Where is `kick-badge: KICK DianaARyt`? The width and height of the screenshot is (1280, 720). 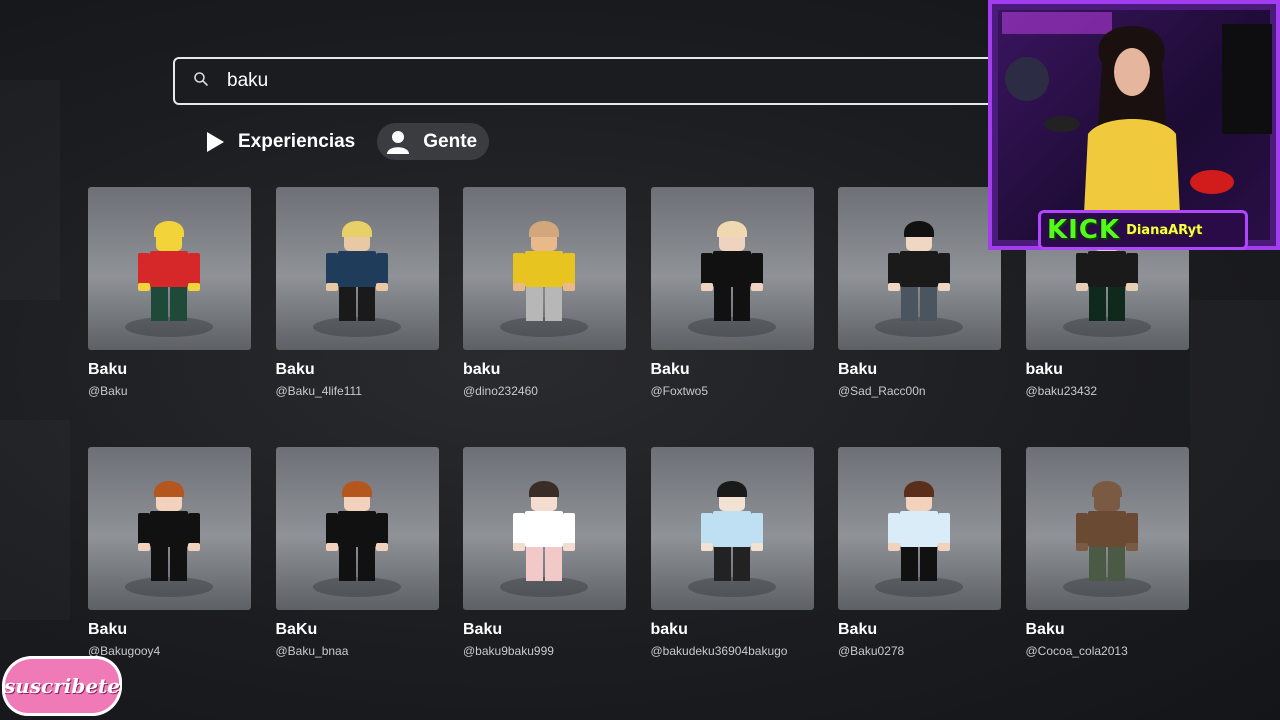 kick-badge: KICK DianaARyt is located at coordinates (1143, 230).